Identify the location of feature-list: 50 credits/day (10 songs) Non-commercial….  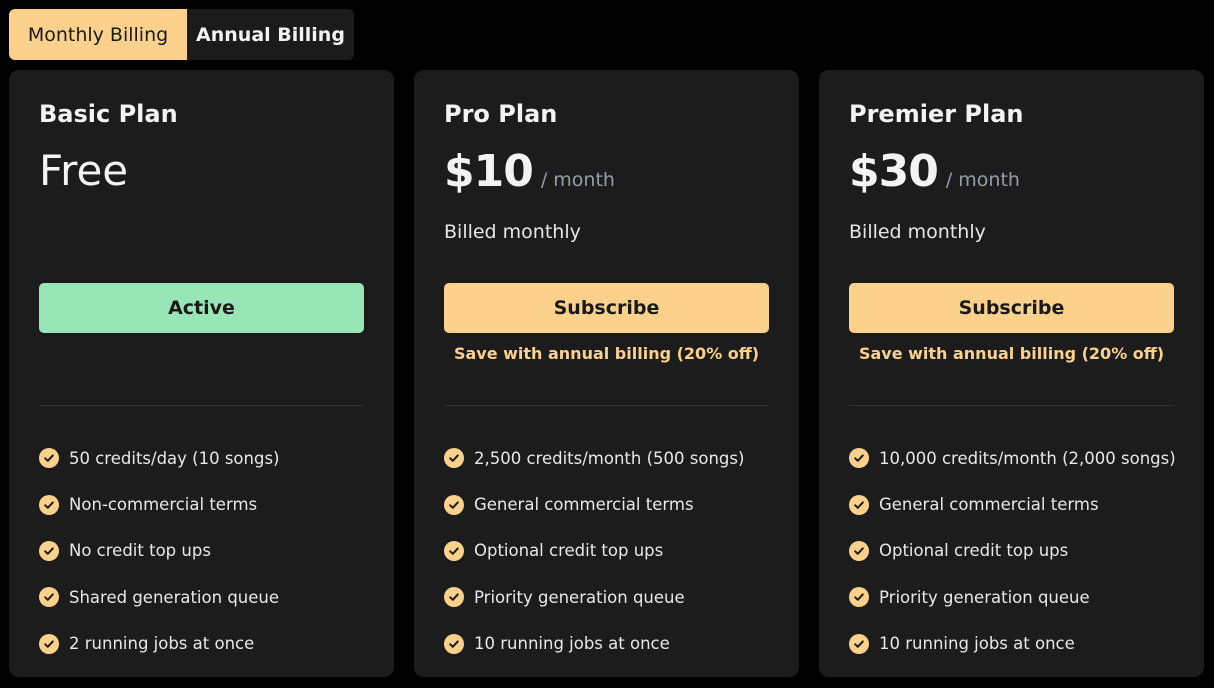
(159, 551).